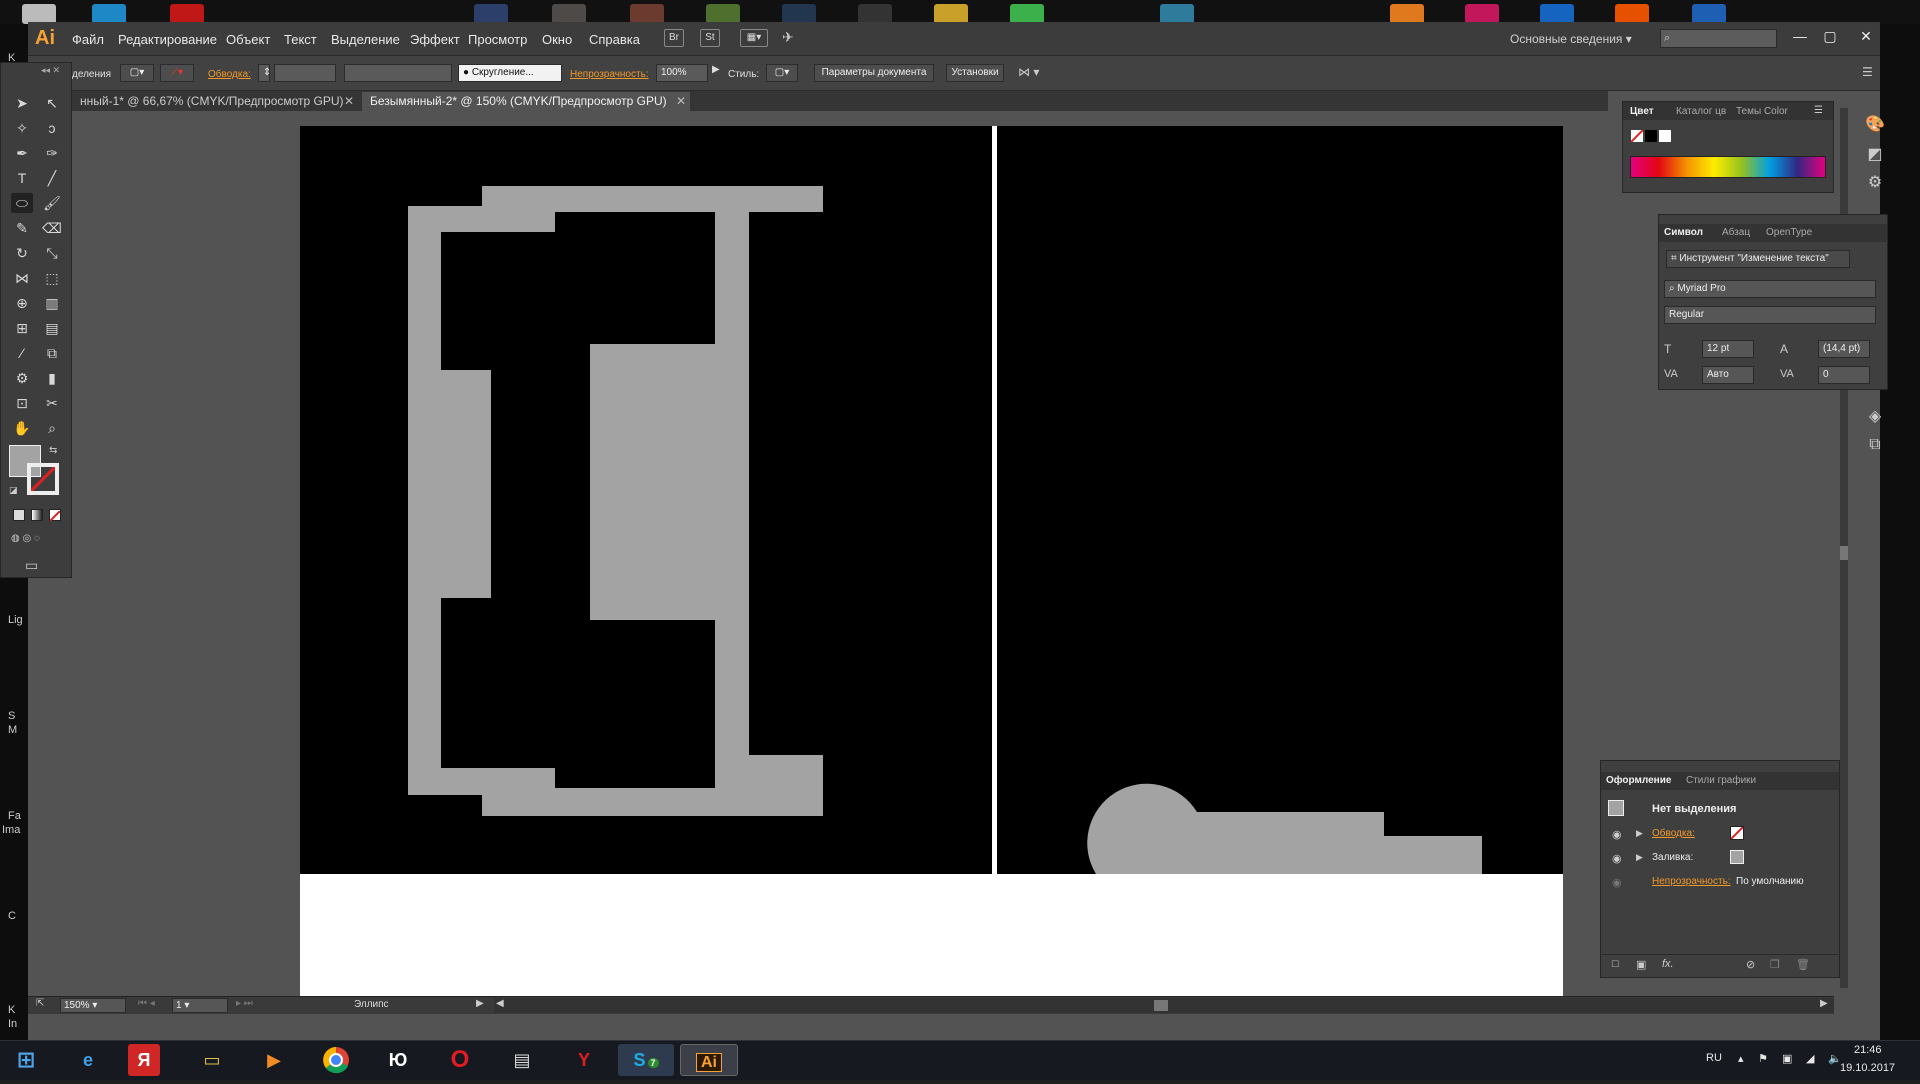  Describe the element at coordinates (52, 328) in the screenshot. I see `gradient-tool-icon: ▤` at that location.